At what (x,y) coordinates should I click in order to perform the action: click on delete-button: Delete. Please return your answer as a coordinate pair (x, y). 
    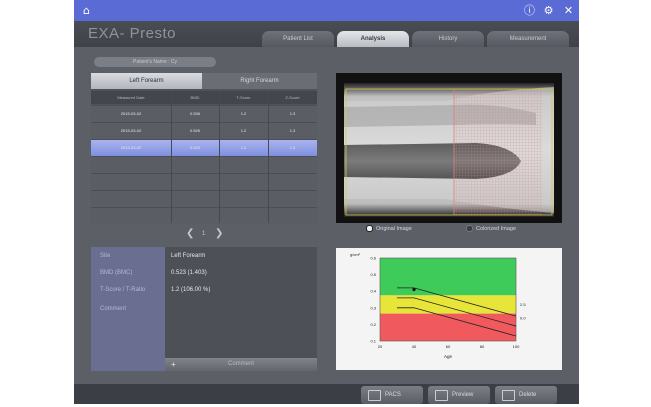
    Looking at the image, I should click on (526, 395).